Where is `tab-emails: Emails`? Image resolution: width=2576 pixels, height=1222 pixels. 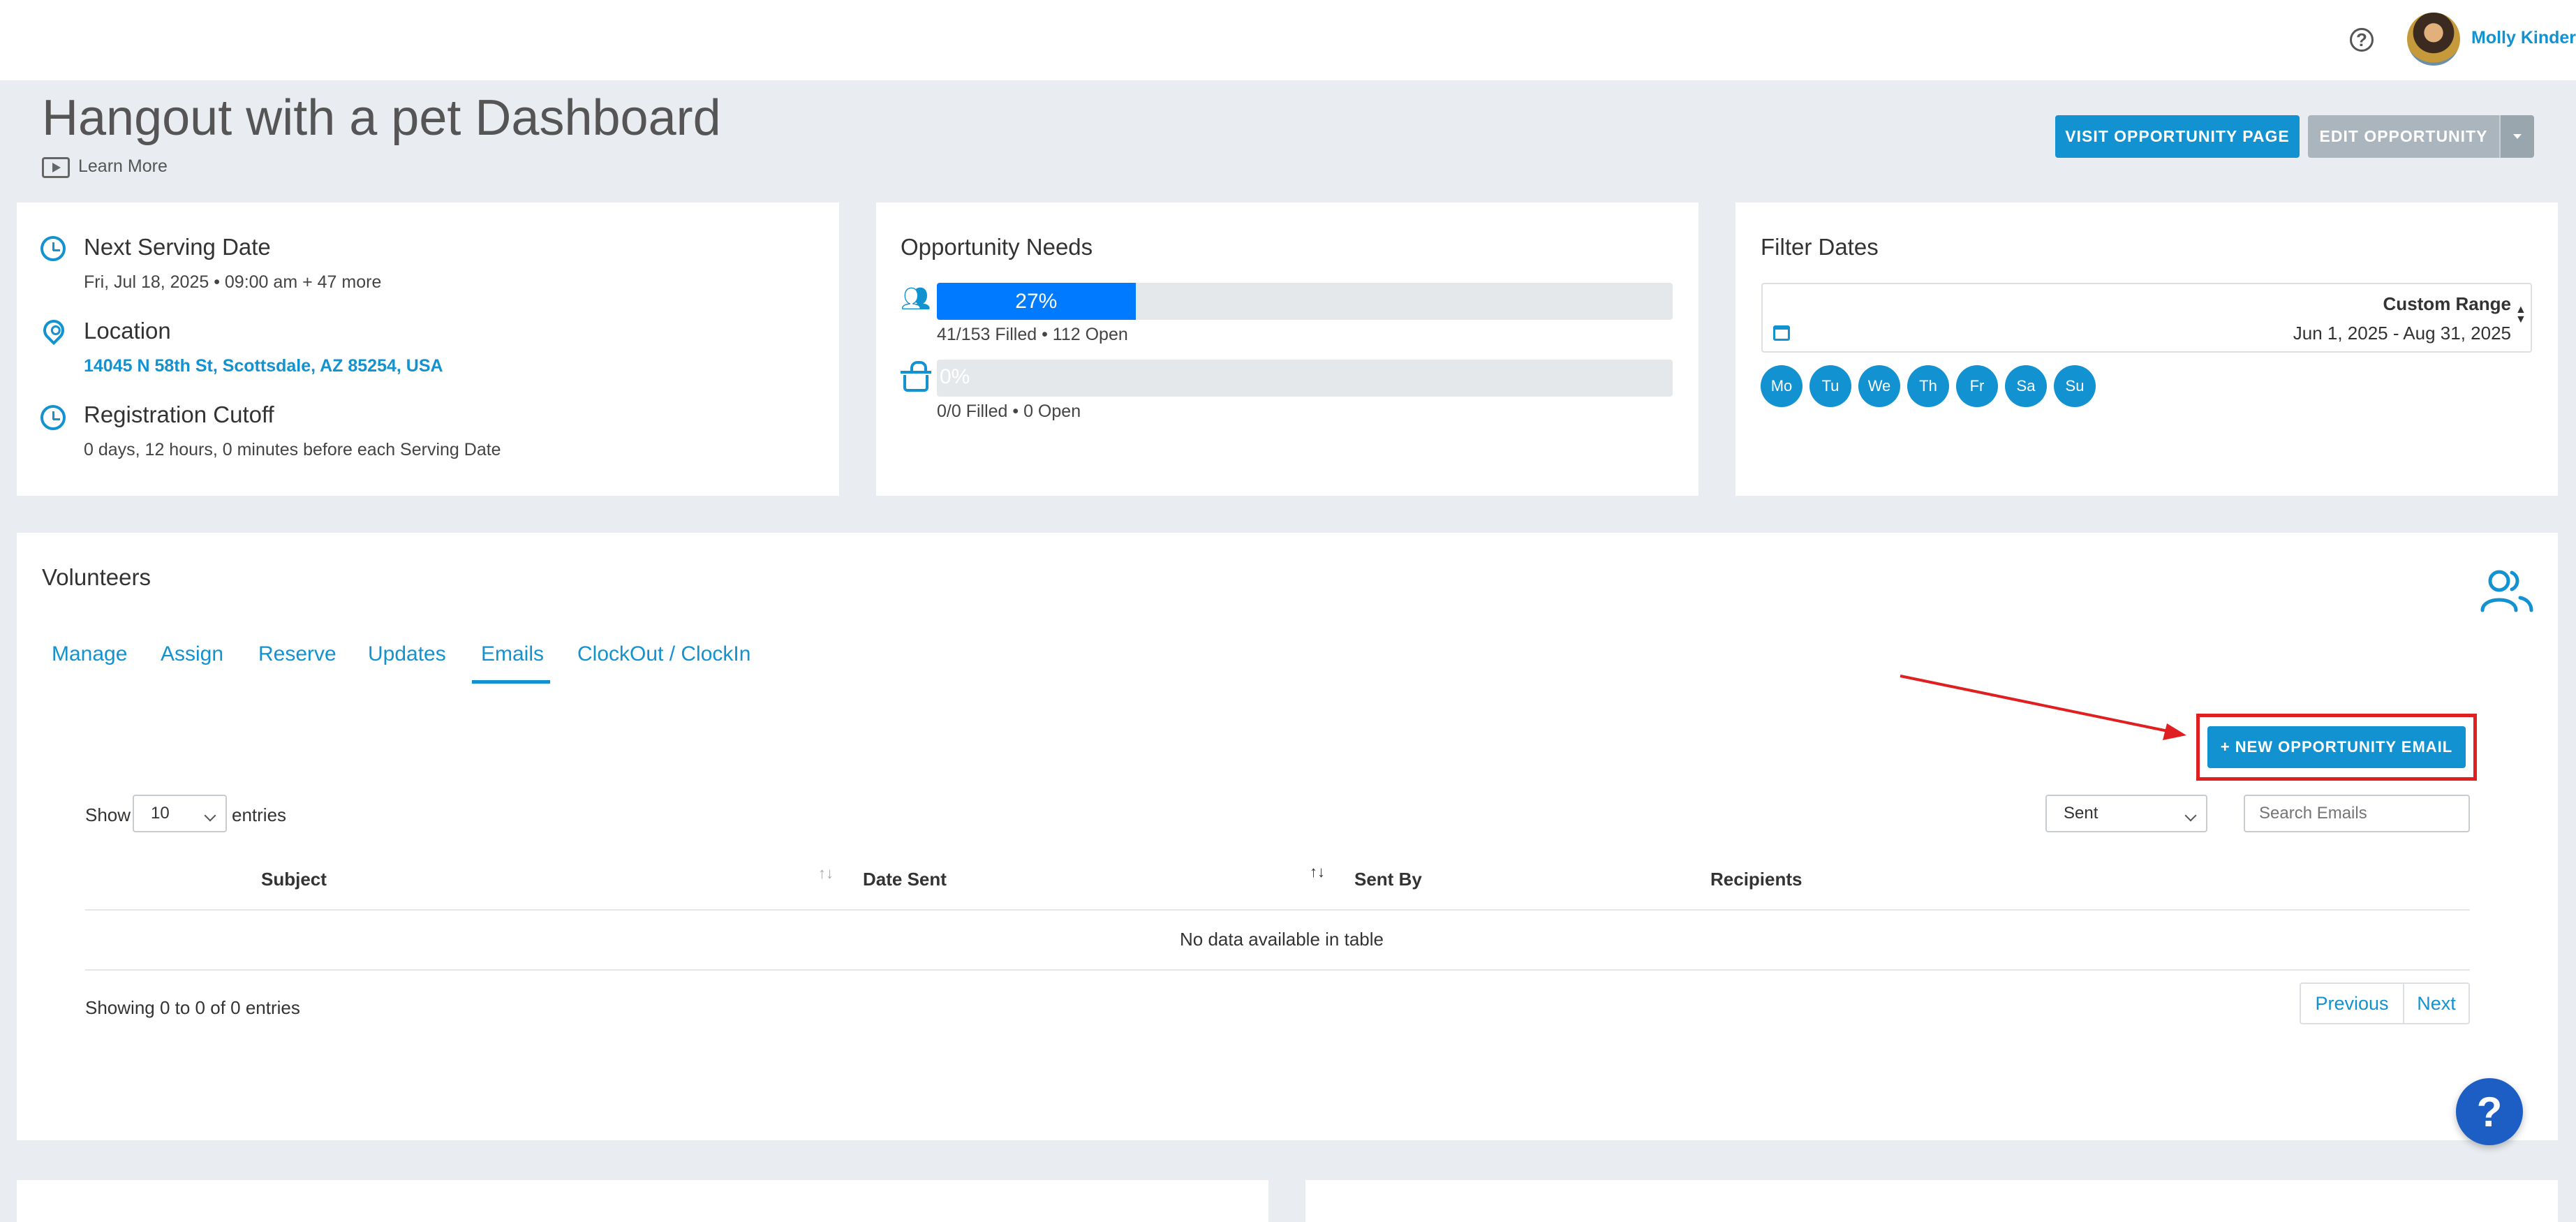 tab-emails: Emails is located at coordinates (512, 654).